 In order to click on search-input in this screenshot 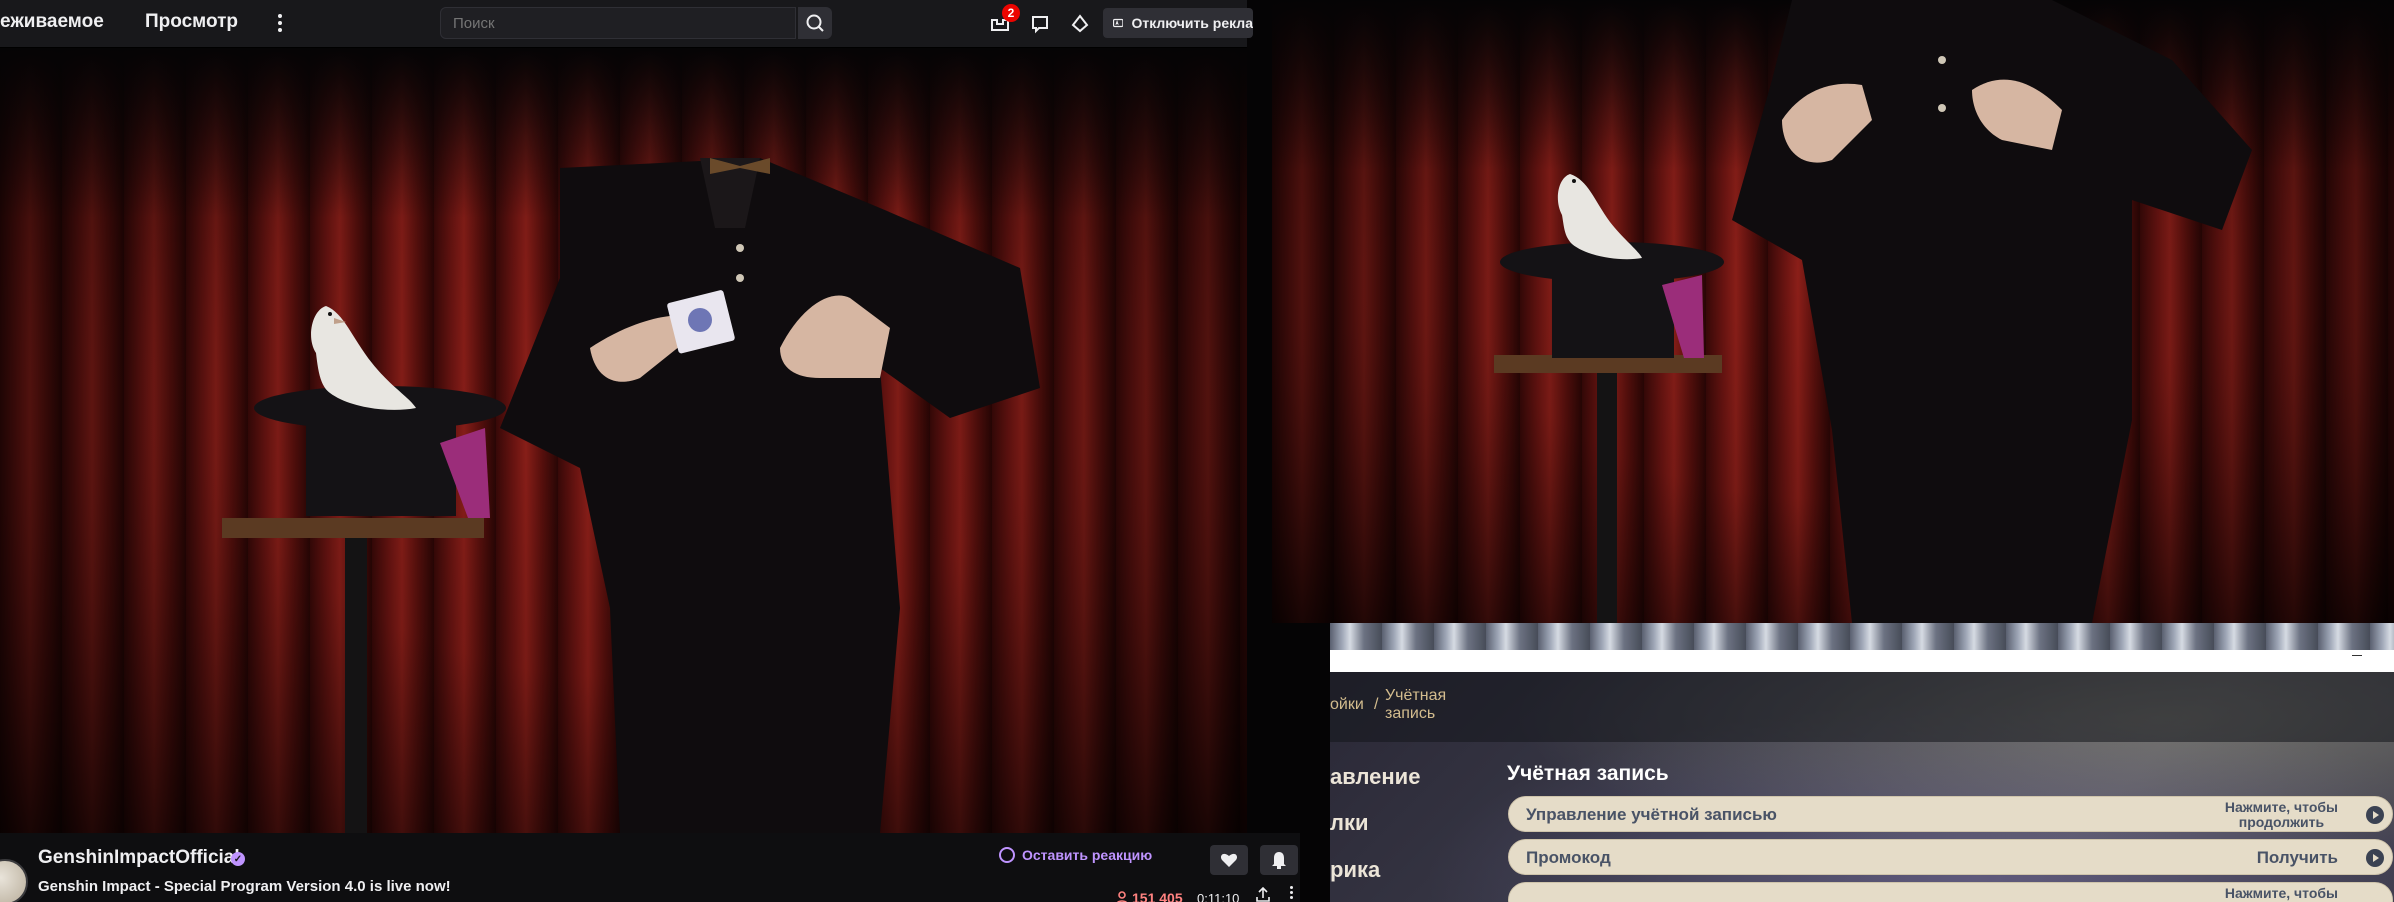, I will do `click(618, 23)`.